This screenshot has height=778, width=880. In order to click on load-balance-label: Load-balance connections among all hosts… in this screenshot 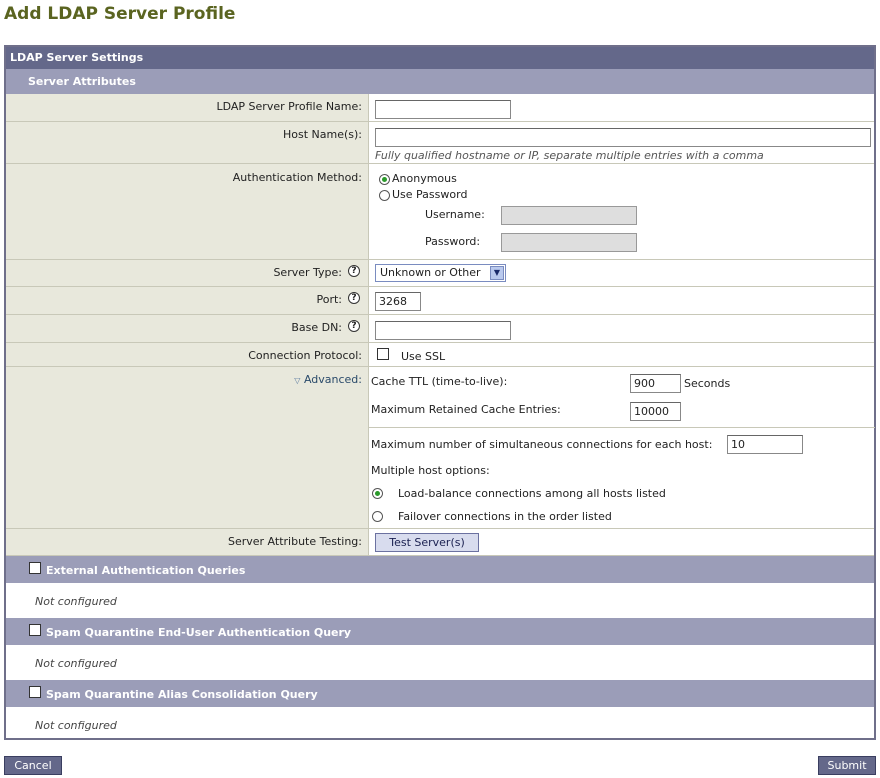, I will do `click(532, 493)`.